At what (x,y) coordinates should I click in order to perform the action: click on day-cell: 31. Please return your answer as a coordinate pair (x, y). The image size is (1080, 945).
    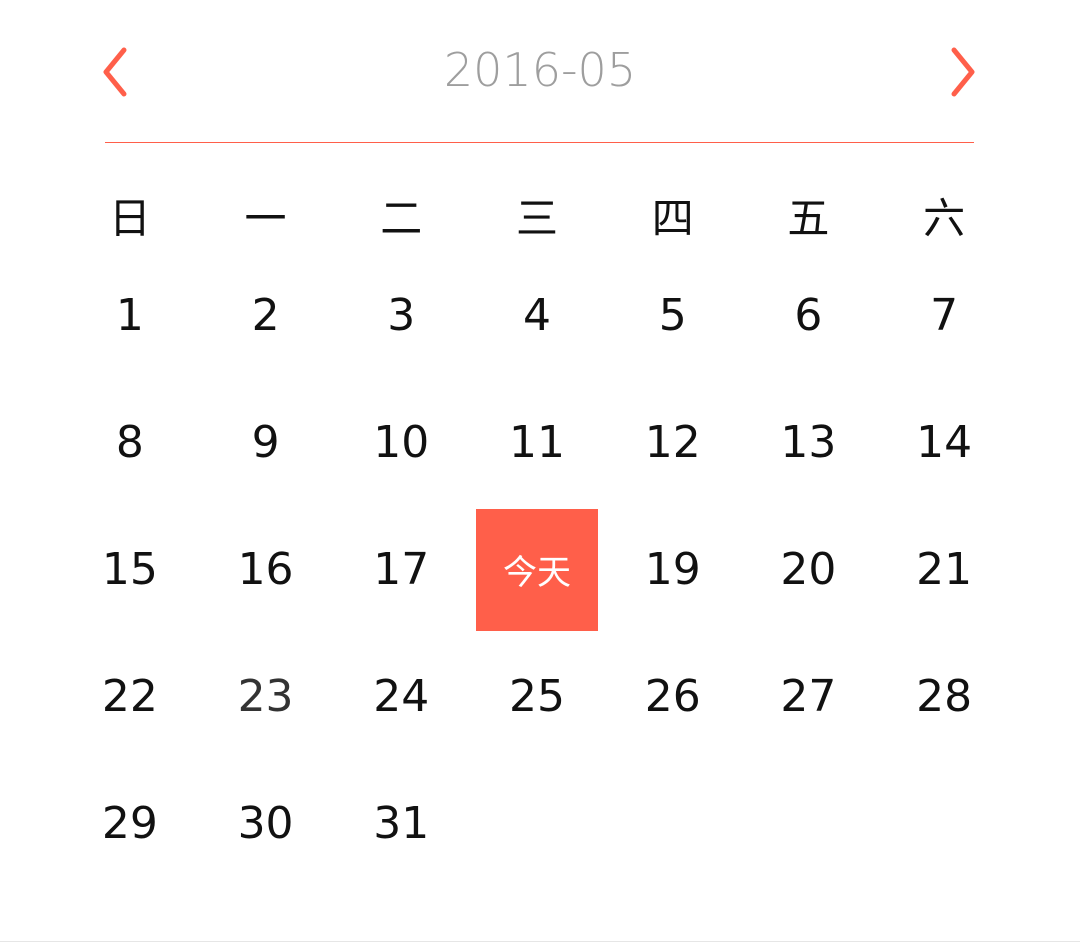
    Looking at the image, I should click on (401, 823).